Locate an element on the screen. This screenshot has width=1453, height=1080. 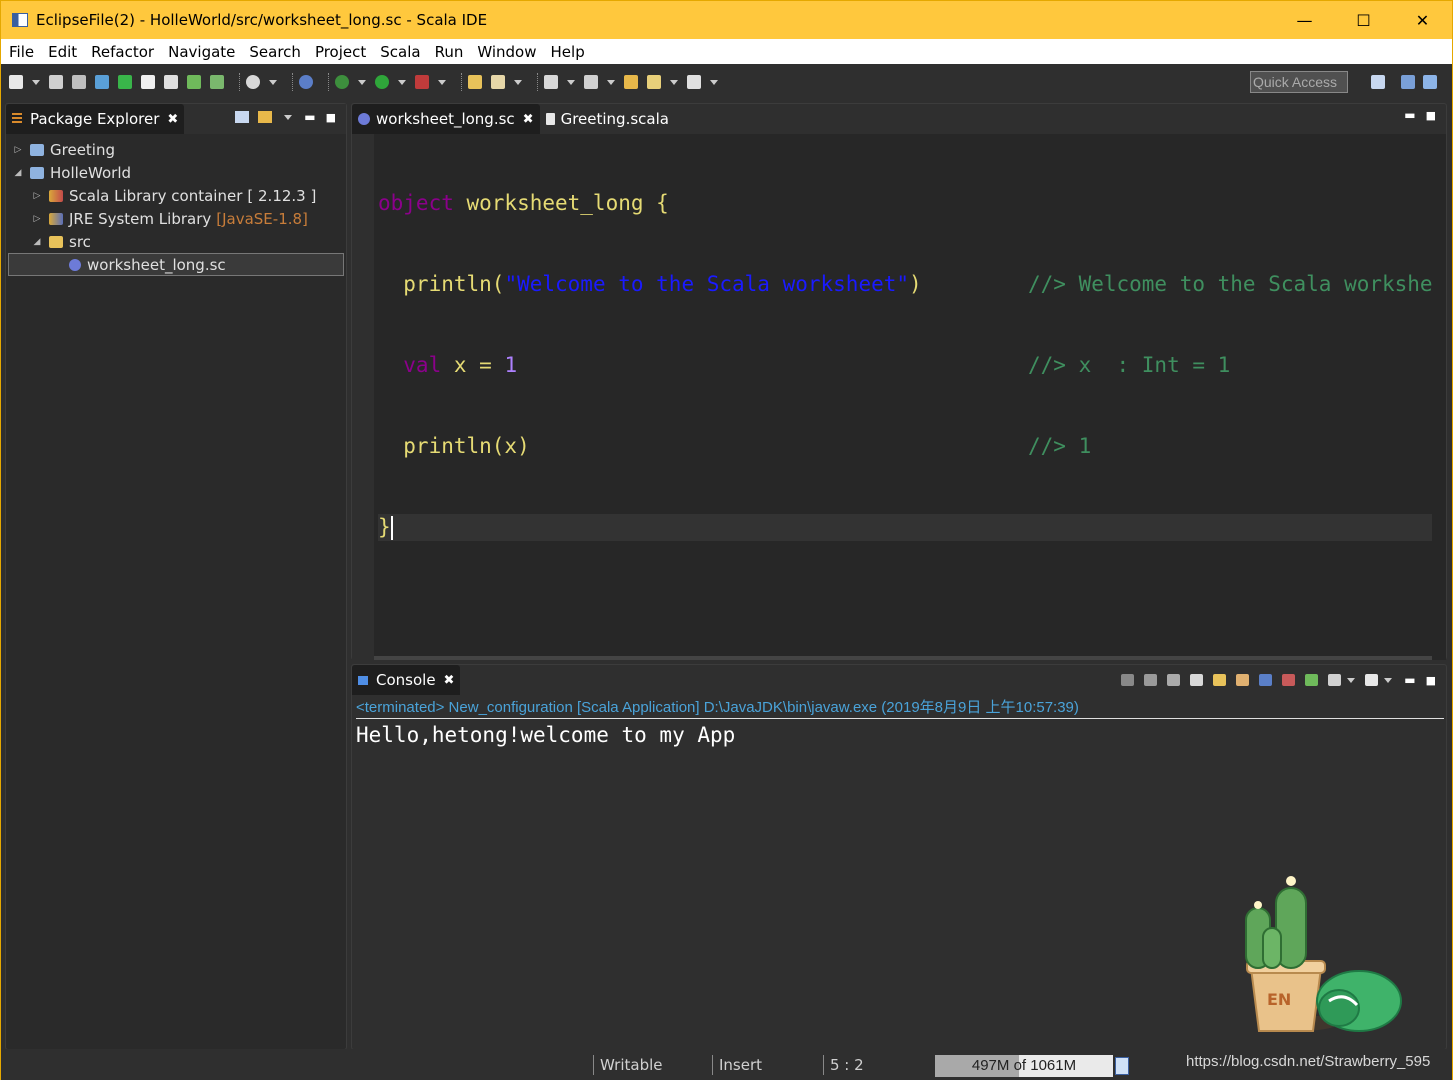
show-stderr-icon is located at coordinates (1289, 680).